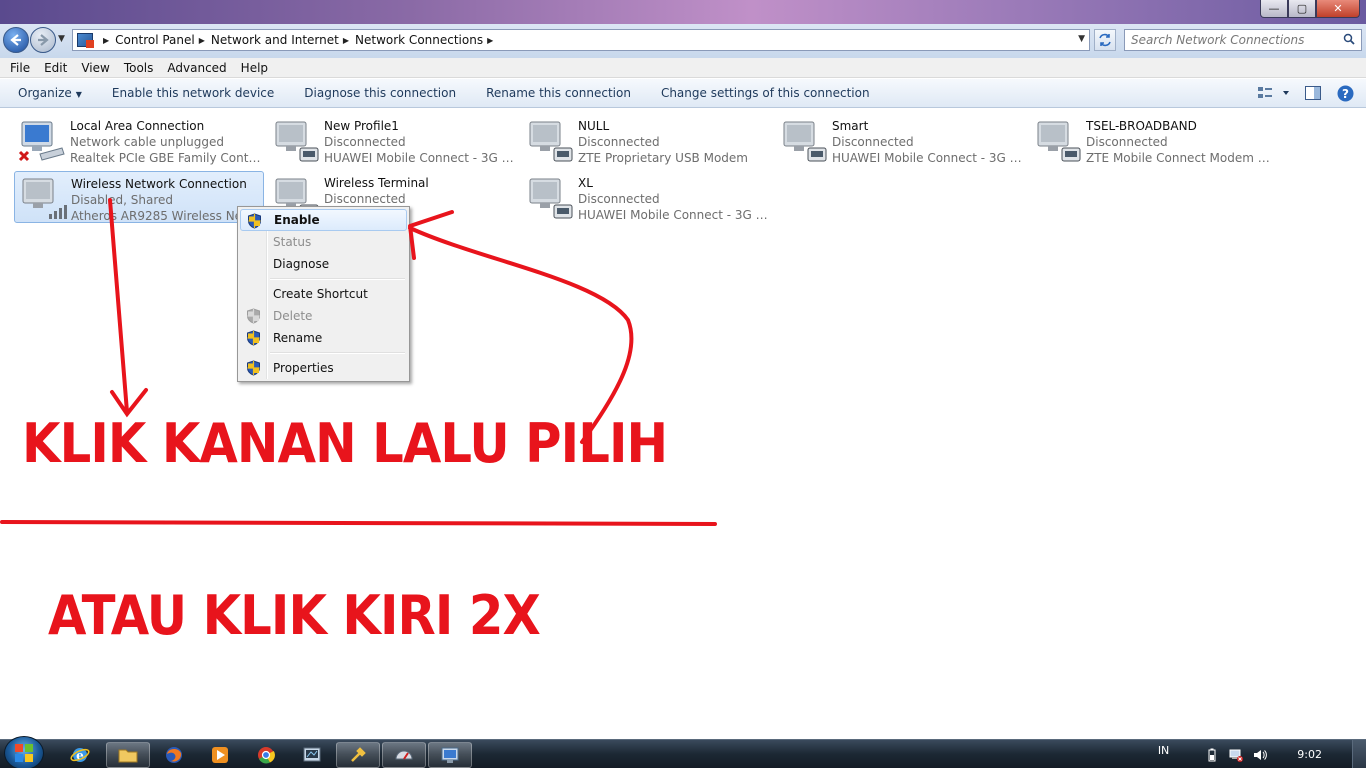  Describe the element at coordinates (323, 368) in the screenshot. I see `context-menu-properties: Properties` at that location.